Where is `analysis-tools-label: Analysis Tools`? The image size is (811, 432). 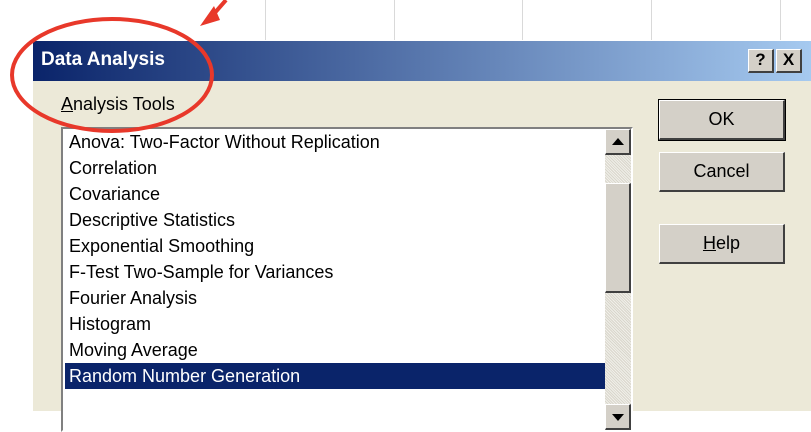
analysis-tools-label: Analysis Tools is located at coordinates (118, 104).